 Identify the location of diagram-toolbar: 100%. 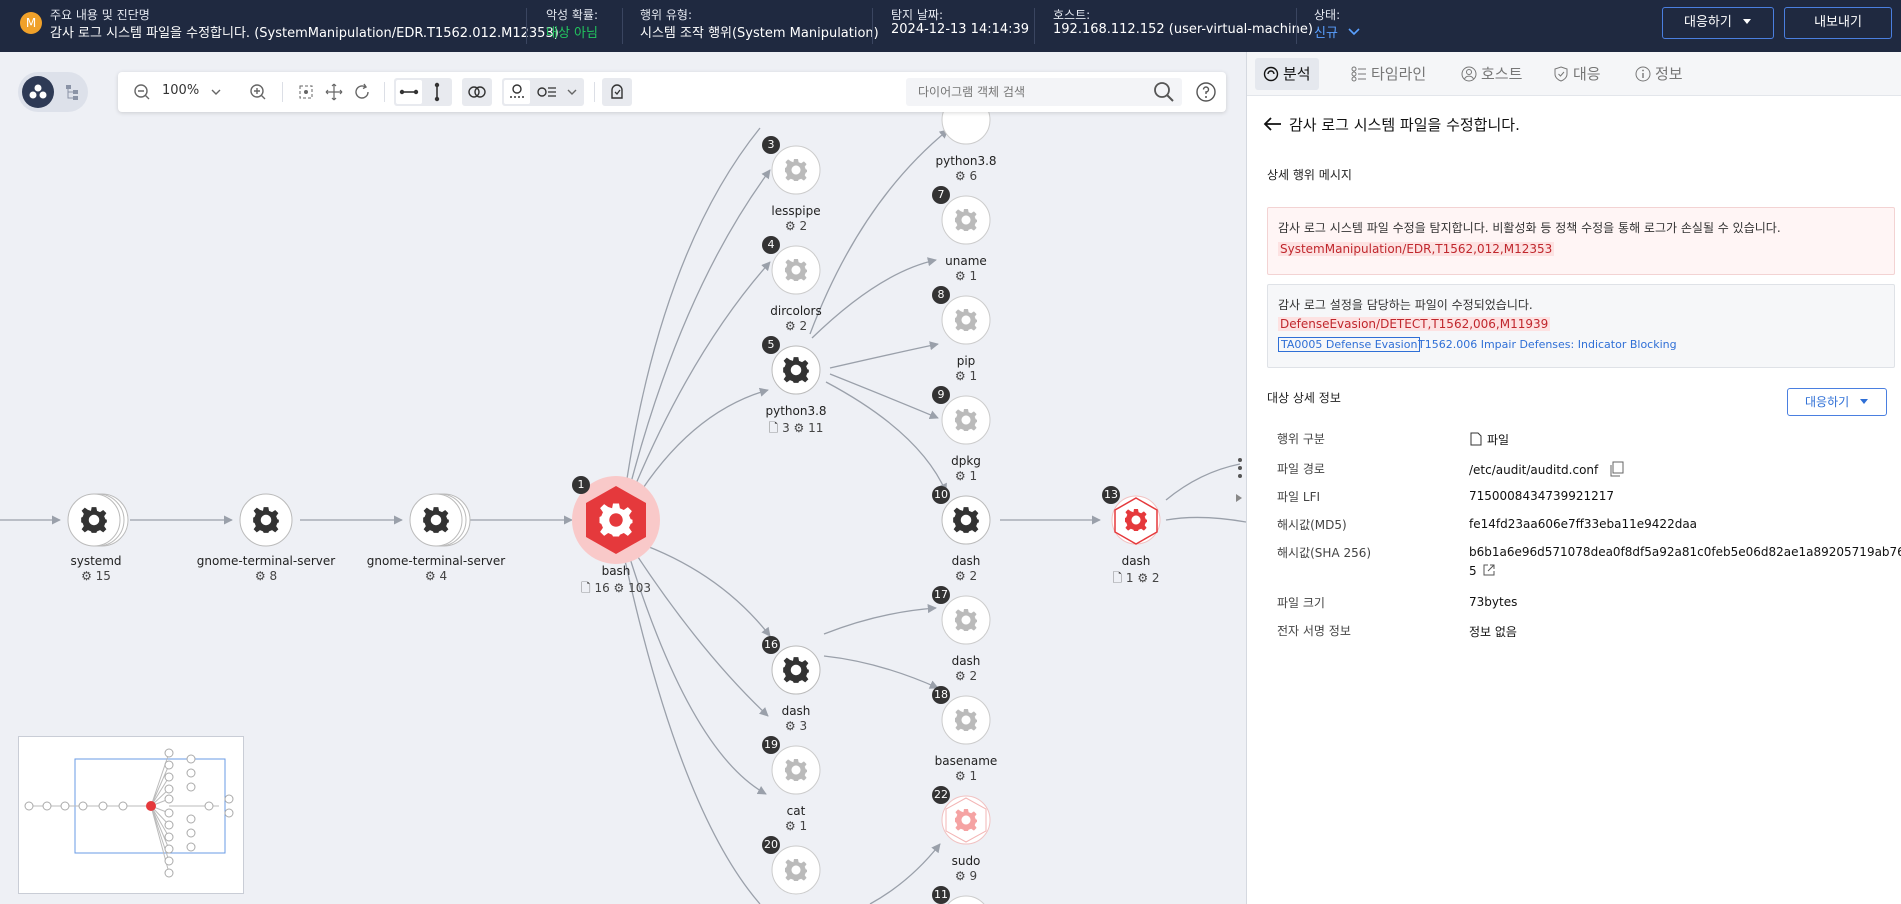
(672, 92).